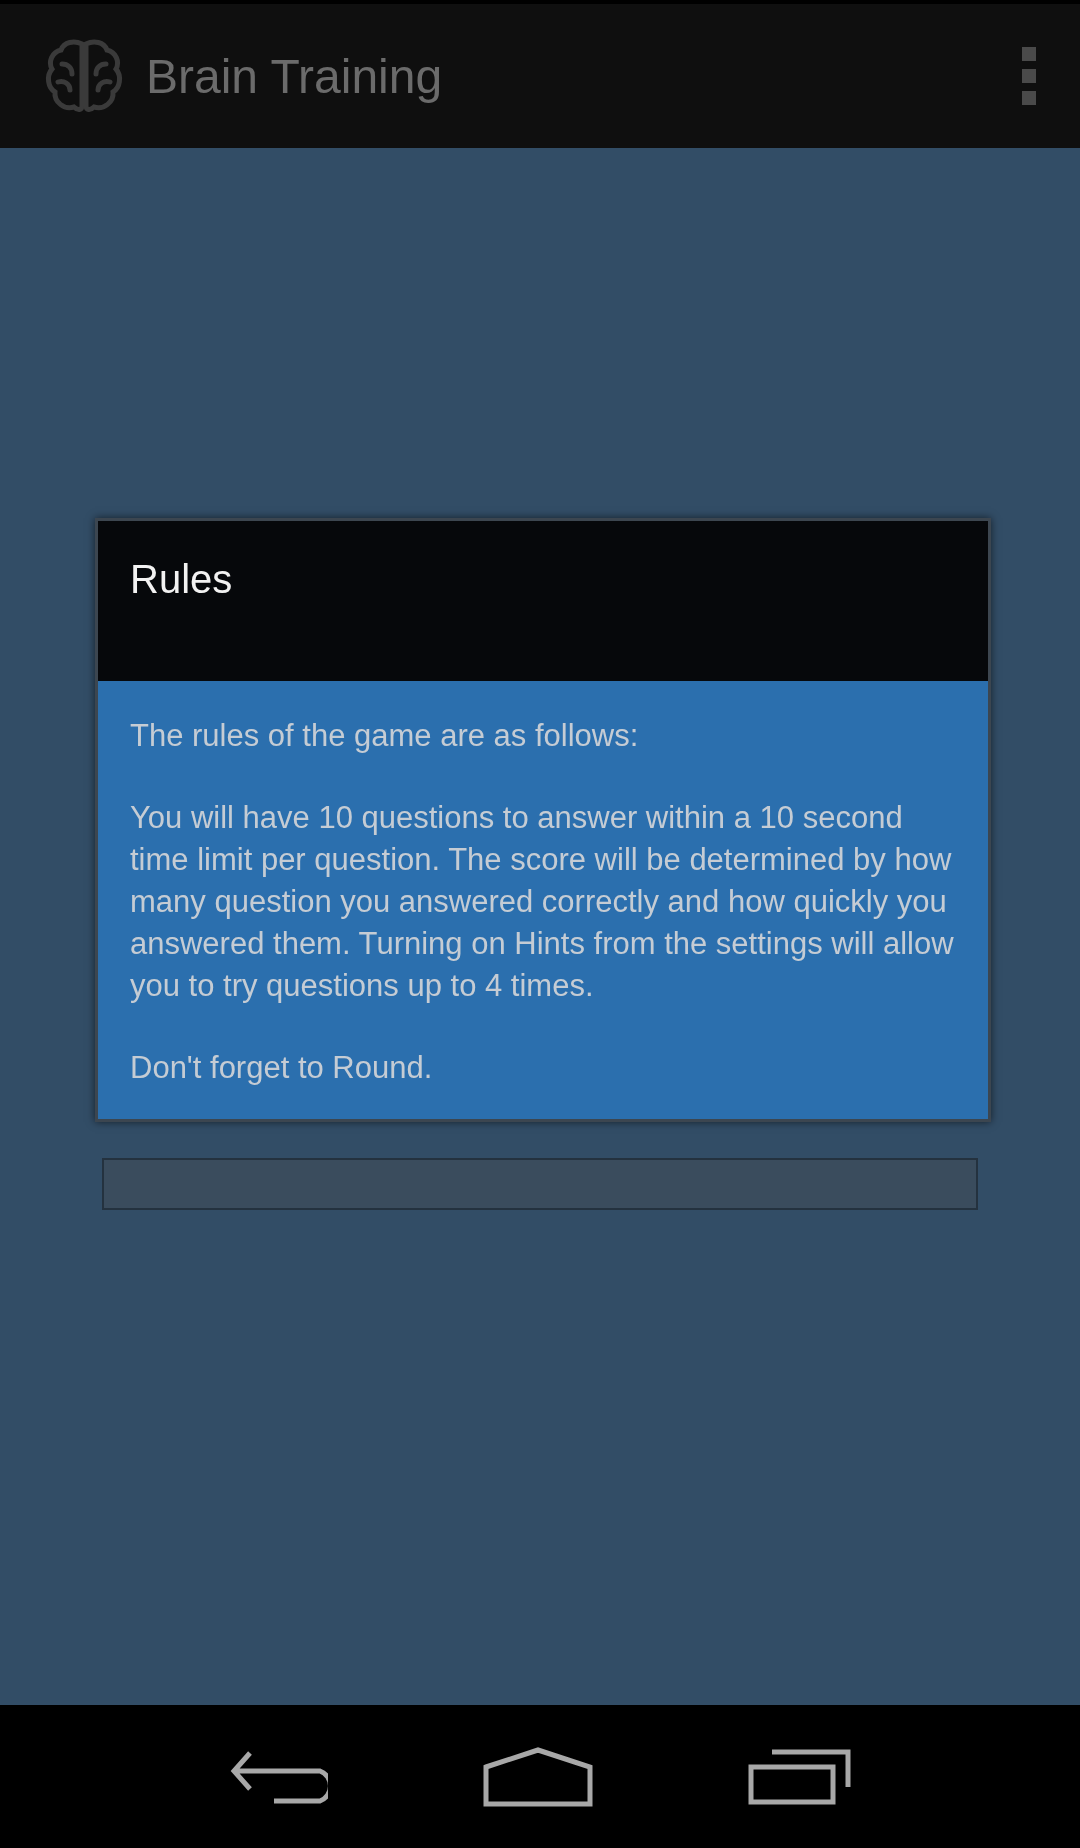 The height and width of the screenshot is (1848, 1080). What do you see at coordinates (385, 736) in the screenshot?
I see `rules-paragraph: The rules of the game are as follows:` at bounding box center [385, 736].